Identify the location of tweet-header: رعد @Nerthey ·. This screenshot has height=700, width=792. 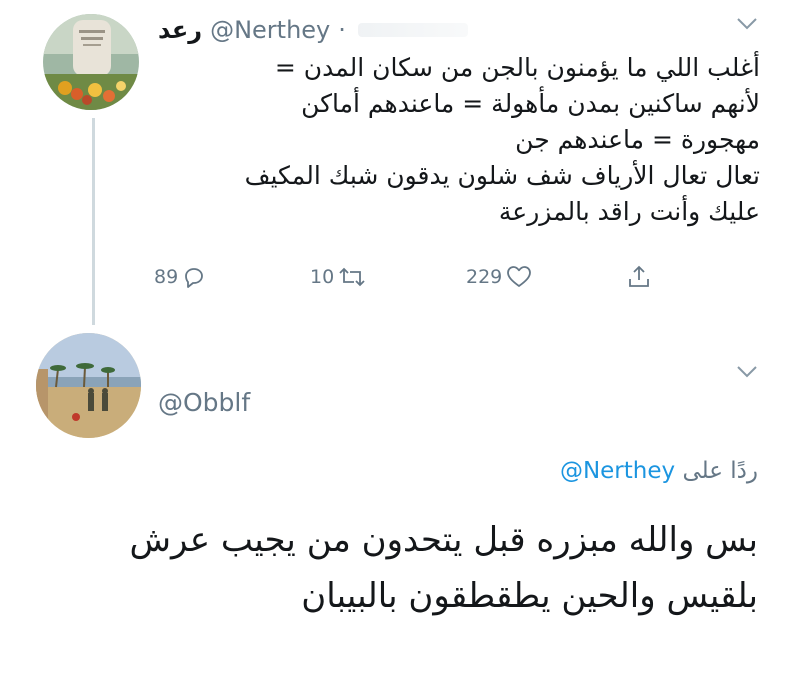
(313, 30).